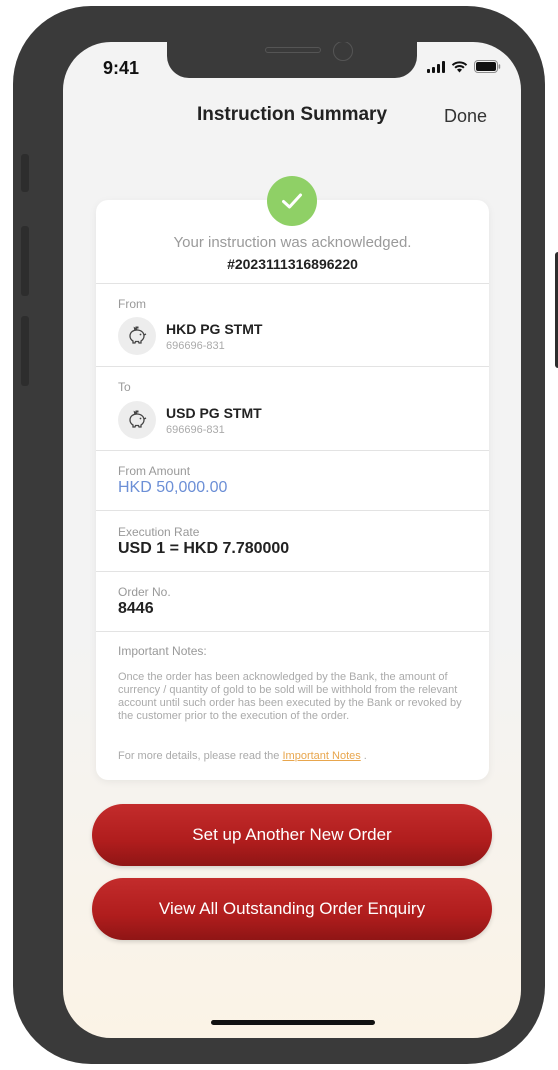 Image resolution: width=558 pixels, height=1070 pixels. I want to click on signal-icon, so click(436, 66).